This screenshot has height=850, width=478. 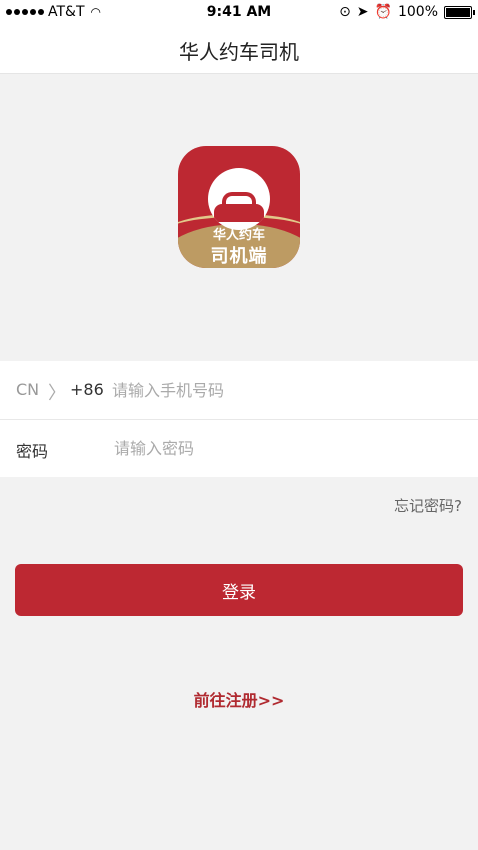 I want to click on password-input, so click(x=284, y=448).